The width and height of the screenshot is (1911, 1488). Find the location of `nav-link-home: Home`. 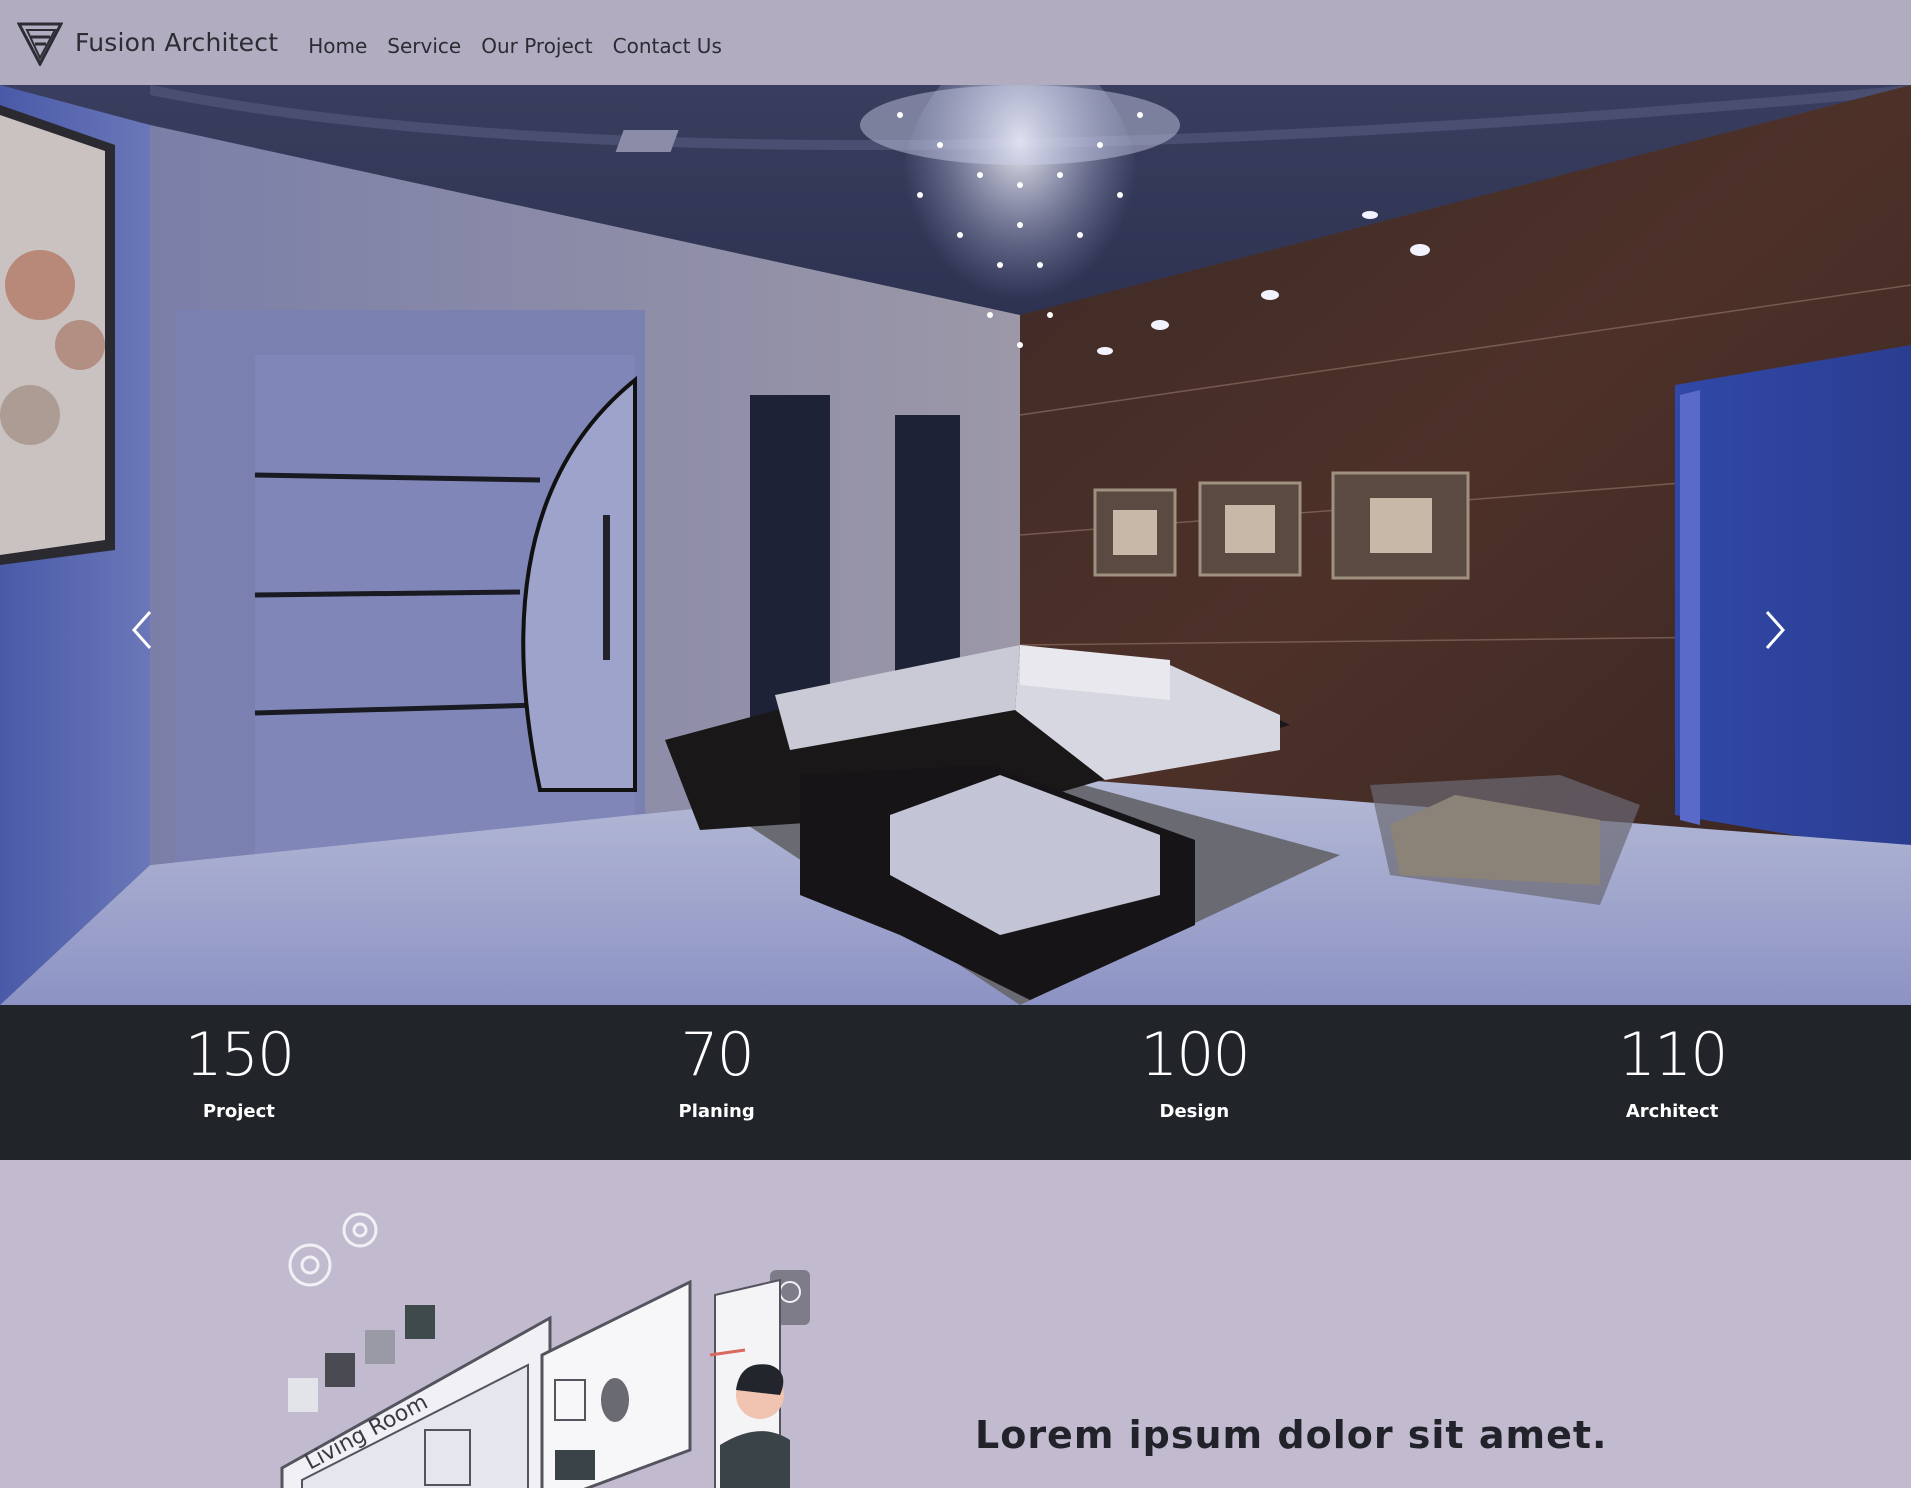

nav-link-home: Home is located at coordinates (337, 46).